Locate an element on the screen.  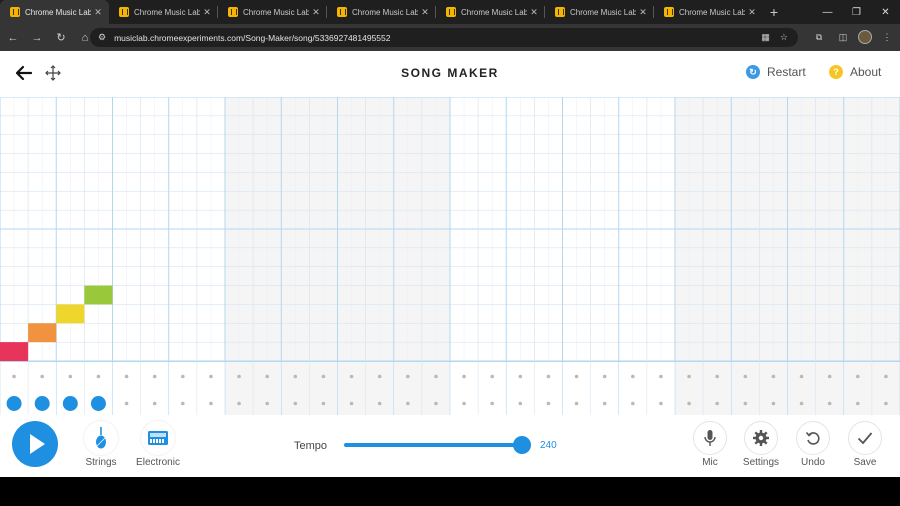
restart-button: ↻ Restart is located at coordinates (776, 72).